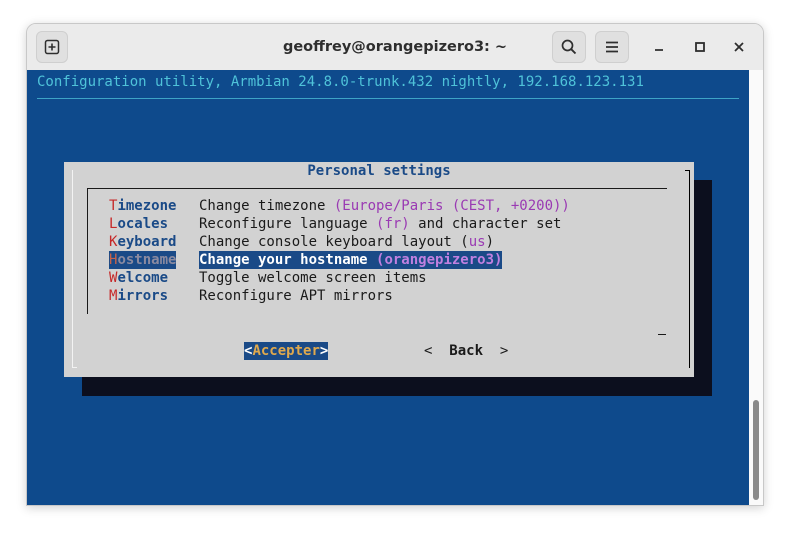  I want to click on menu-item-tag: Timezone, so click(142, 206).